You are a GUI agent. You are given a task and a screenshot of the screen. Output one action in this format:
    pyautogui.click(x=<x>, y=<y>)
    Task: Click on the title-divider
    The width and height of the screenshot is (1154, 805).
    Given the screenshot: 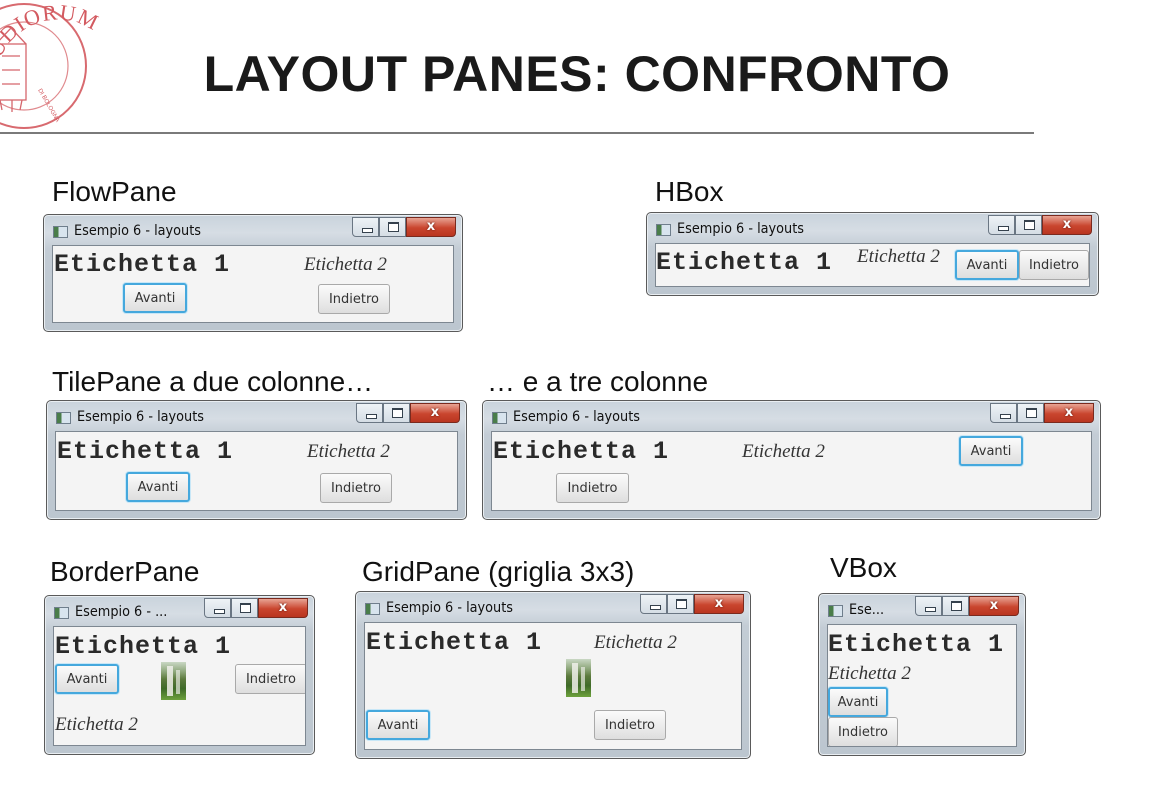 What is the action you would take?
    pyautogui.click(x=517, y=133)
    